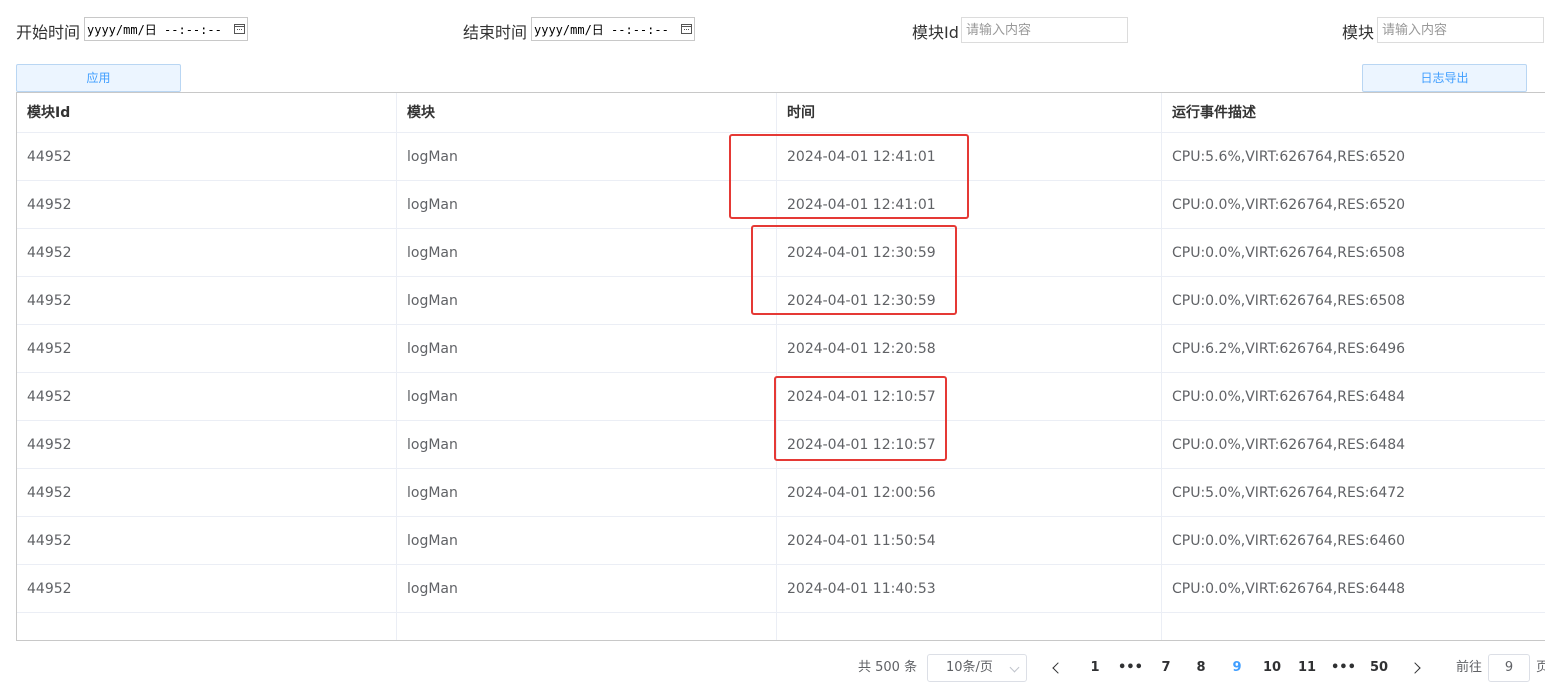  Describe the element at coordinates (1095, 668) in the screenshot. I see `page-1: 1` at that location.